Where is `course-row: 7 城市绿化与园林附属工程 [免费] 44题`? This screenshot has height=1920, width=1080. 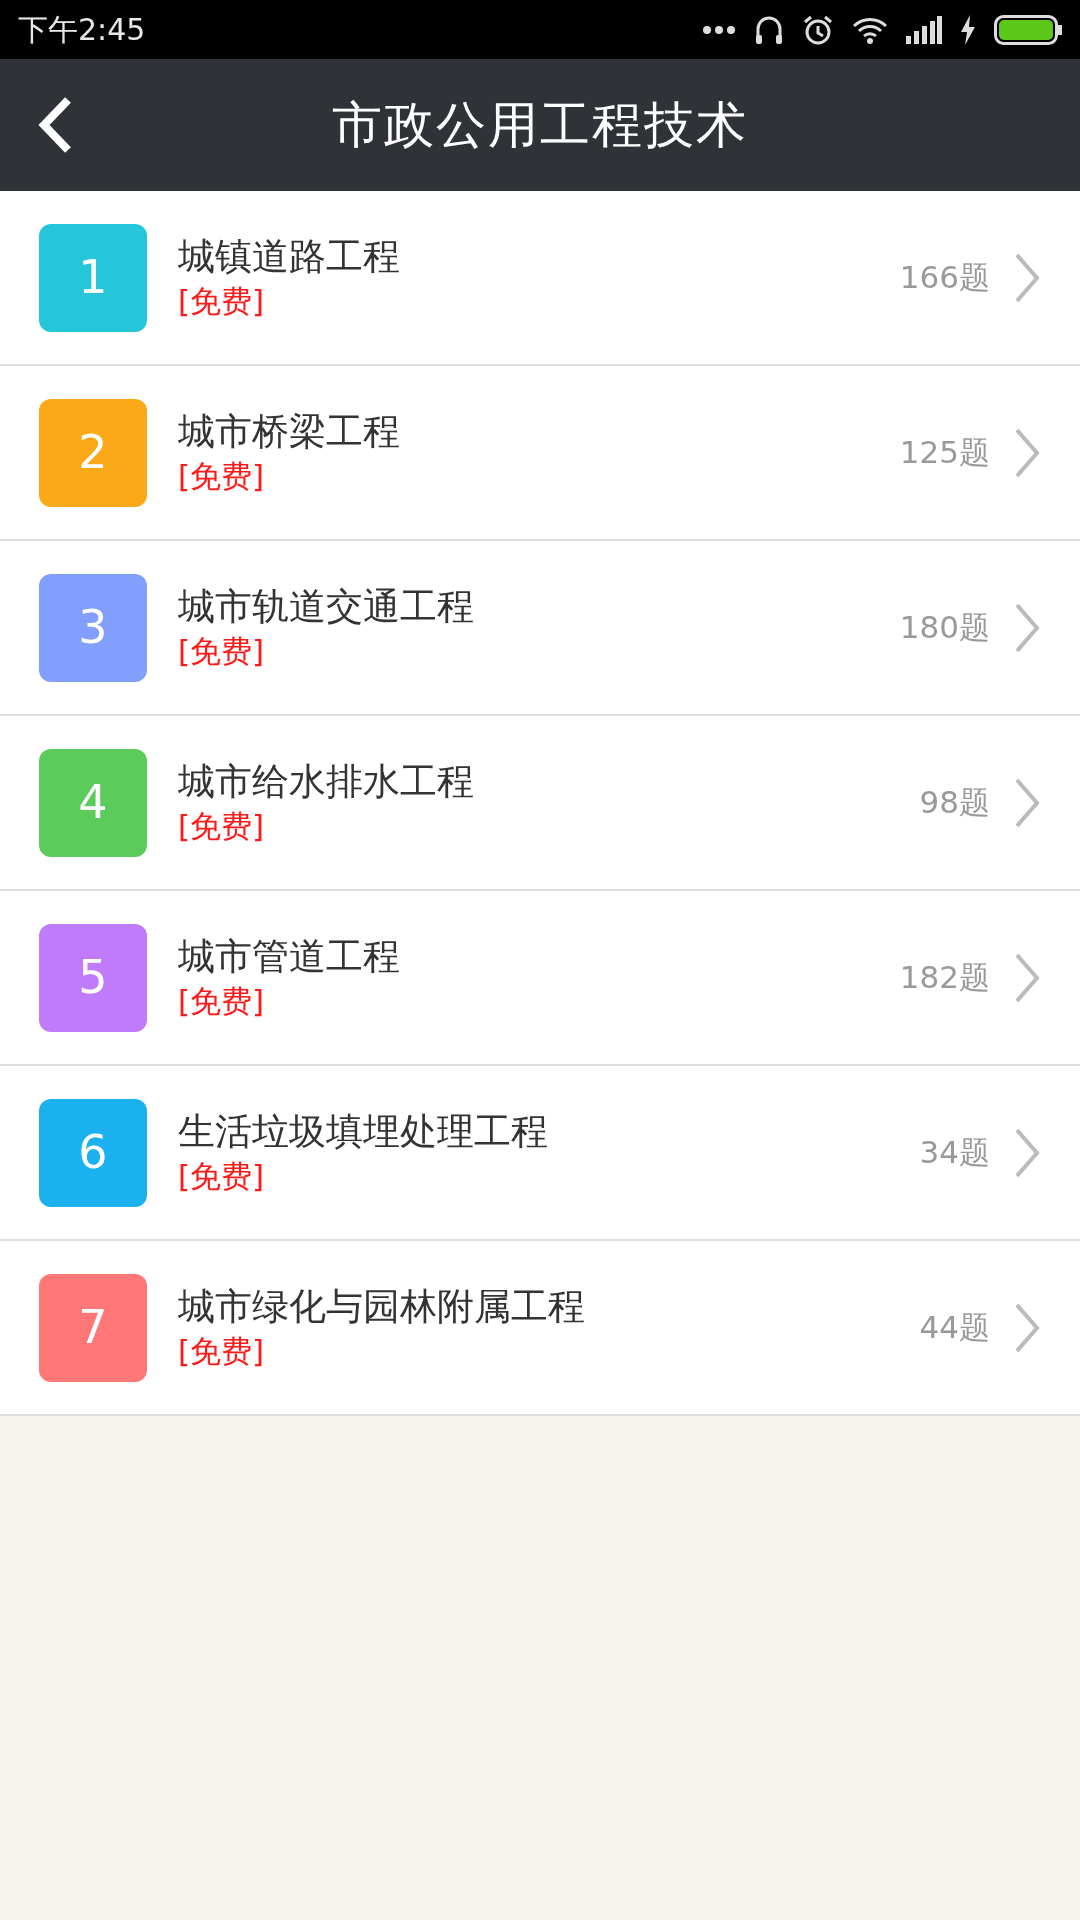
course-row: 7 城市绿化与园林附属工程 [免费] 44题 is located at coordinates (540, 1328).